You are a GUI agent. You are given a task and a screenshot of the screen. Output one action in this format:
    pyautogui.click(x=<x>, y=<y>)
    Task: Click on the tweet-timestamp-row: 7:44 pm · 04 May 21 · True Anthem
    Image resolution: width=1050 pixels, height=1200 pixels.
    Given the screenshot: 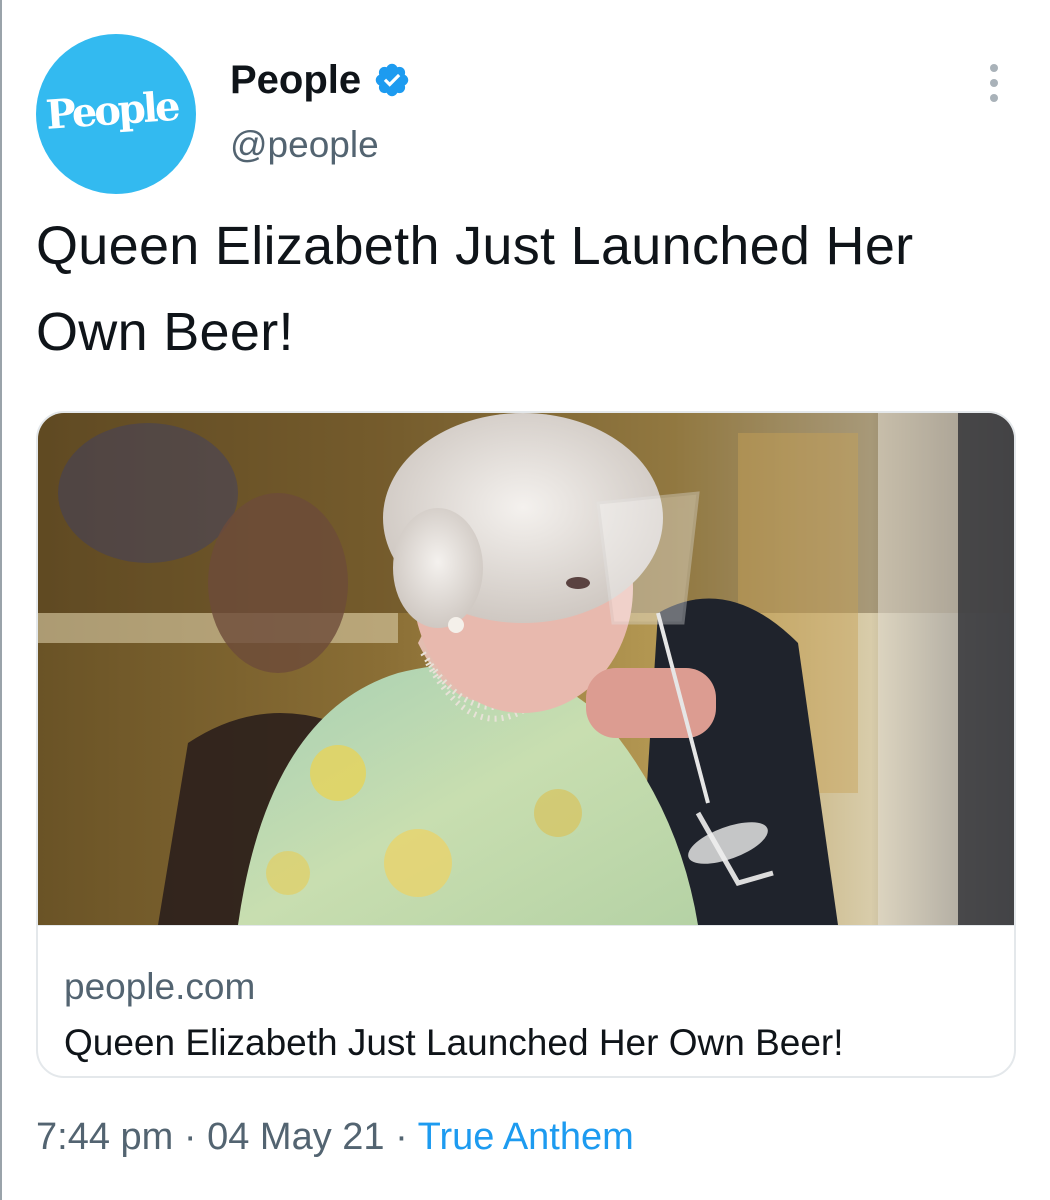 What is the action you would take?
    pyautogui.click(x=335, y=1137)
    